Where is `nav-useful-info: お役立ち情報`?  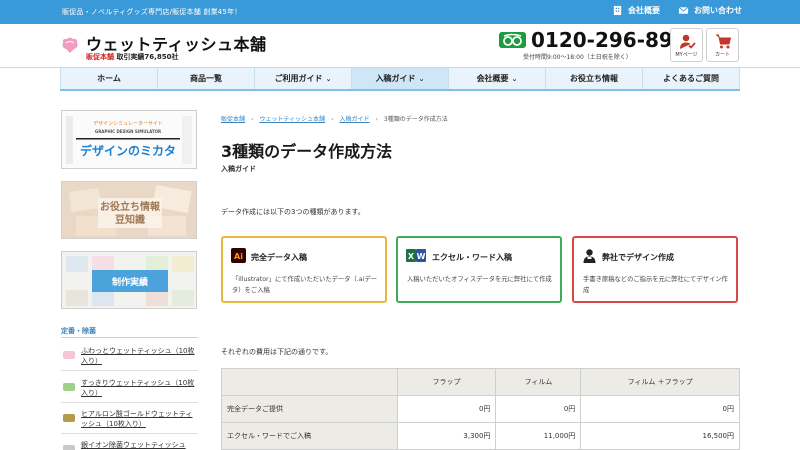 nav-useful-info: お役立ち情報 is located at coordinates (594, 78).